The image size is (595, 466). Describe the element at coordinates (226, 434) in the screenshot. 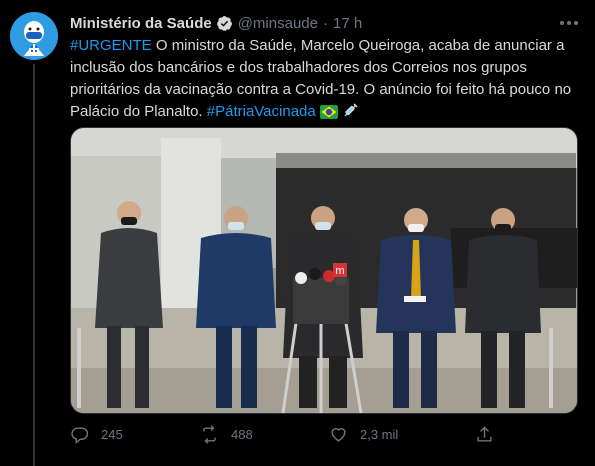

I see `retweet-button: 488` at that location.